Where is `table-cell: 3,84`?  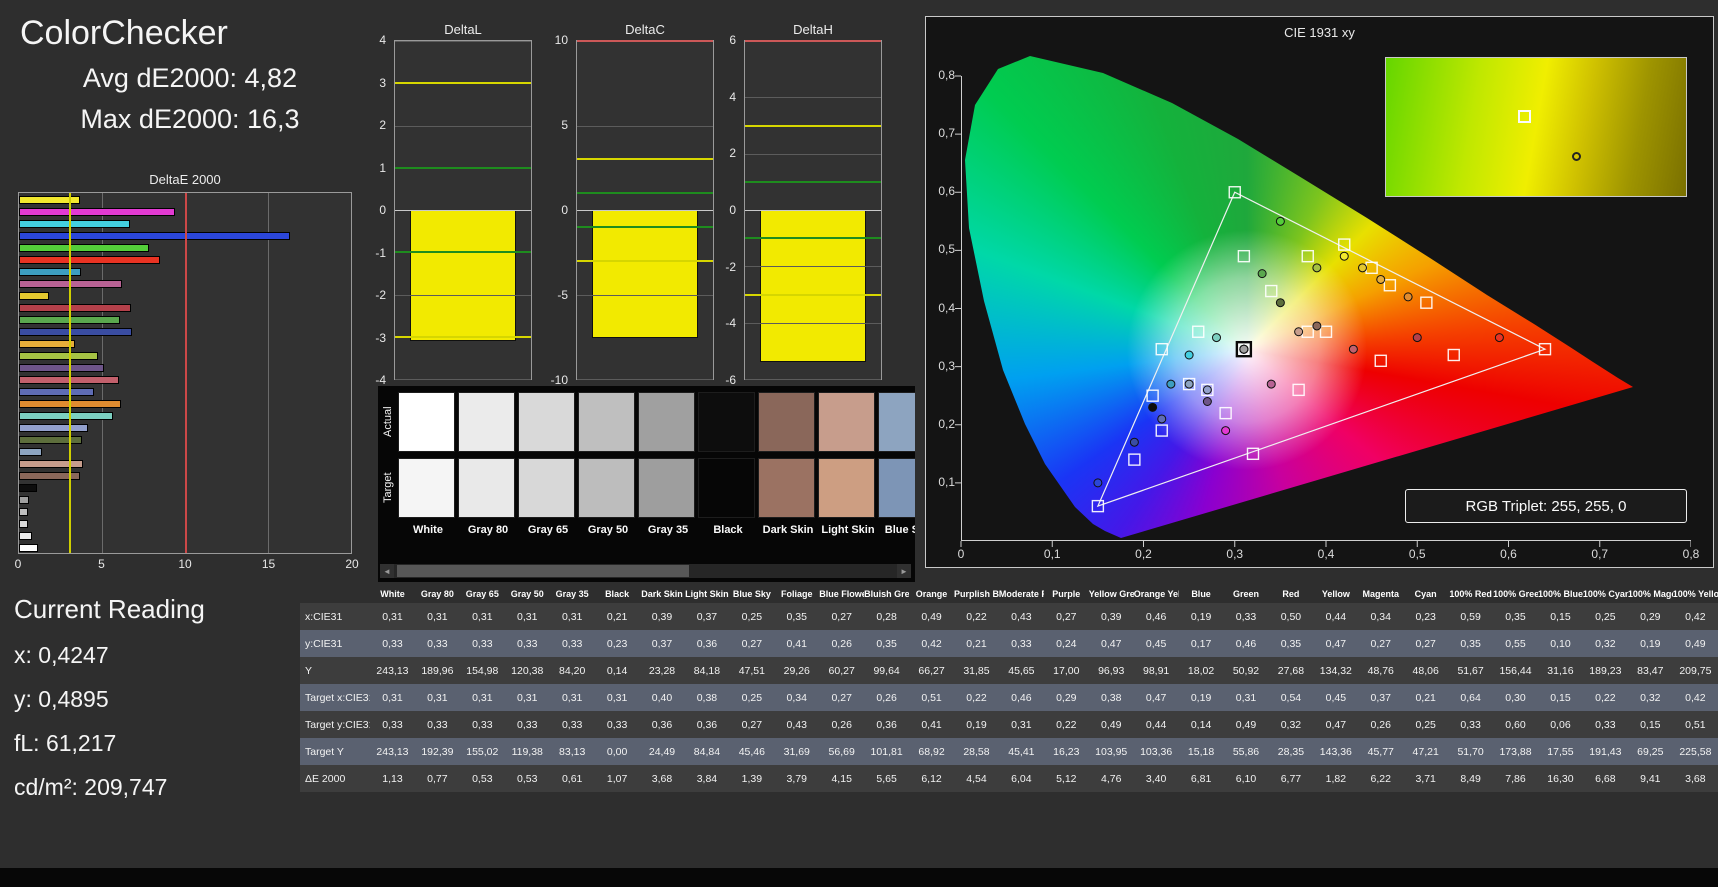 table-cell: 3,84 is located at coordinates (707, 778).